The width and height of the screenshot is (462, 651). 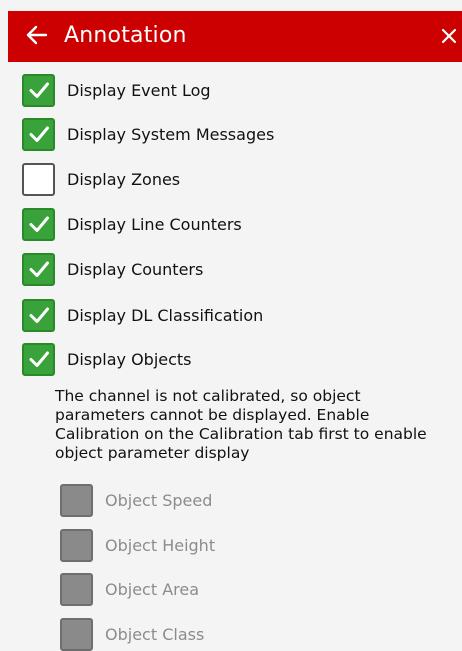 I want to click on option-object-area: Object Area, so click(x=129, y=589).